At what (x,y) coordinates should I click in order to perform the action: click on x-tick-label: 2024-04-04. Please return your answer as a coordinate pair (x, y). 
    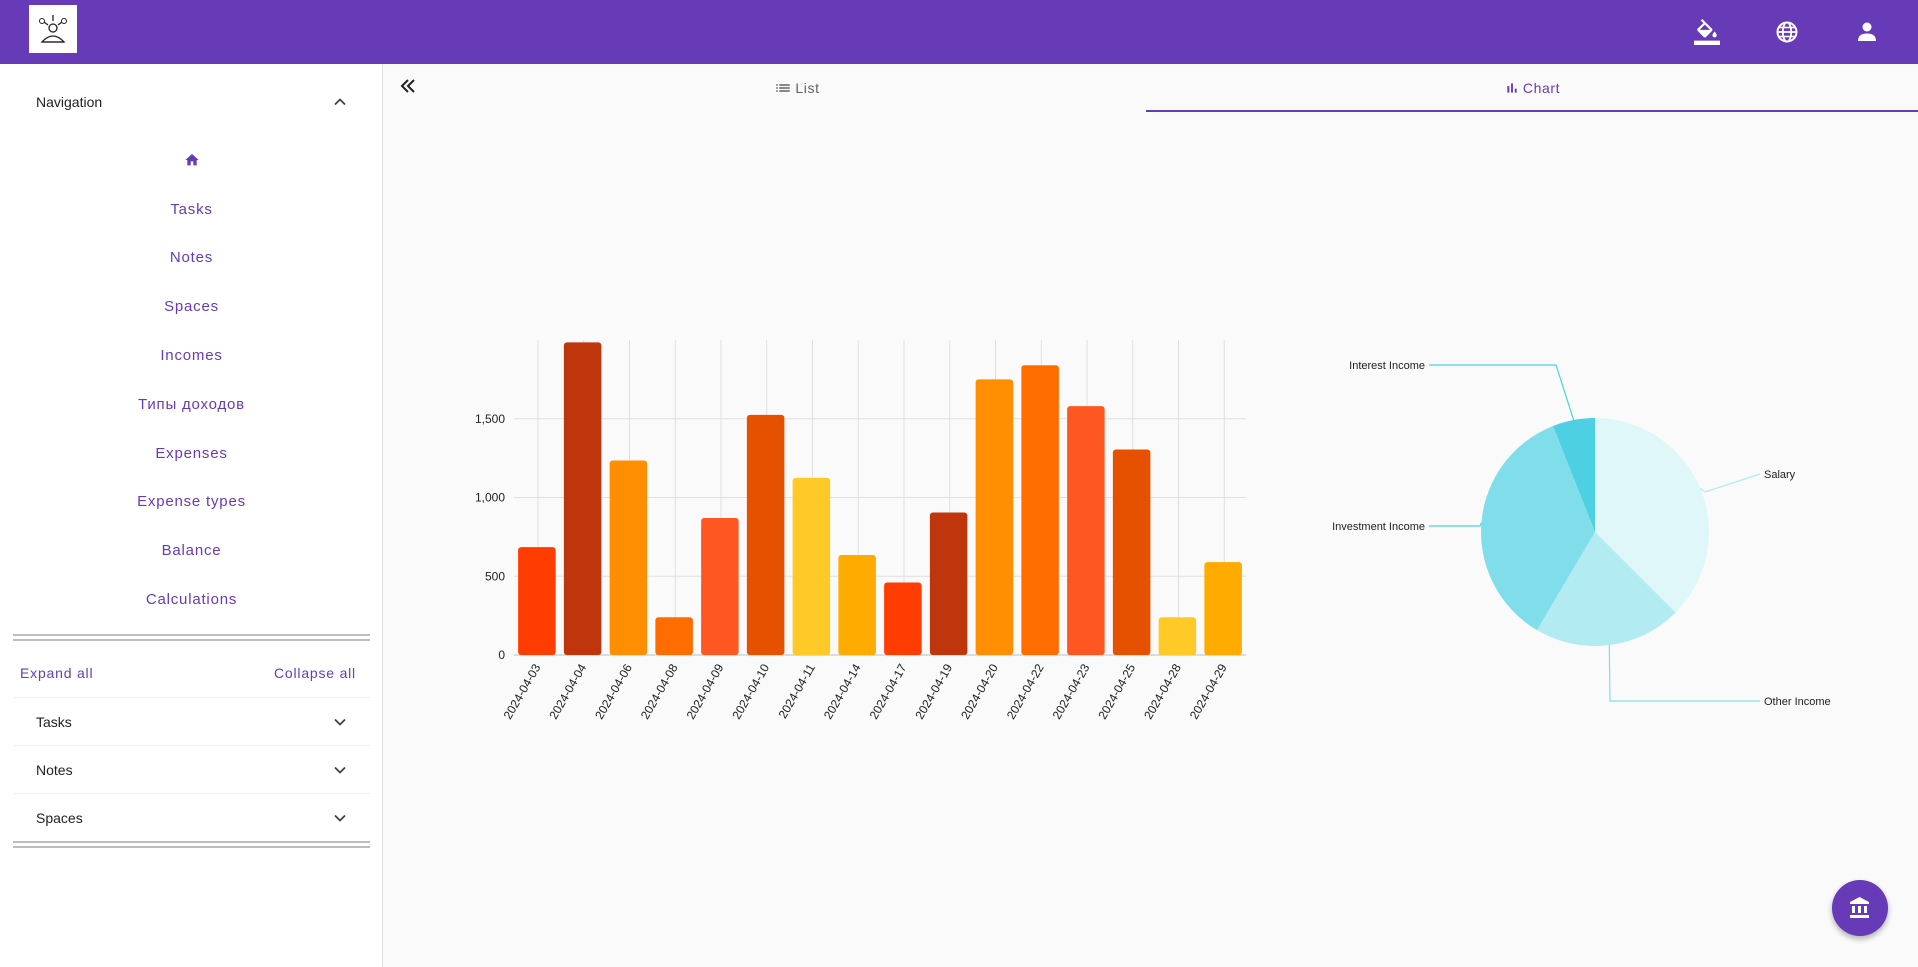
    Looking at the image, I should click on (567, 691).